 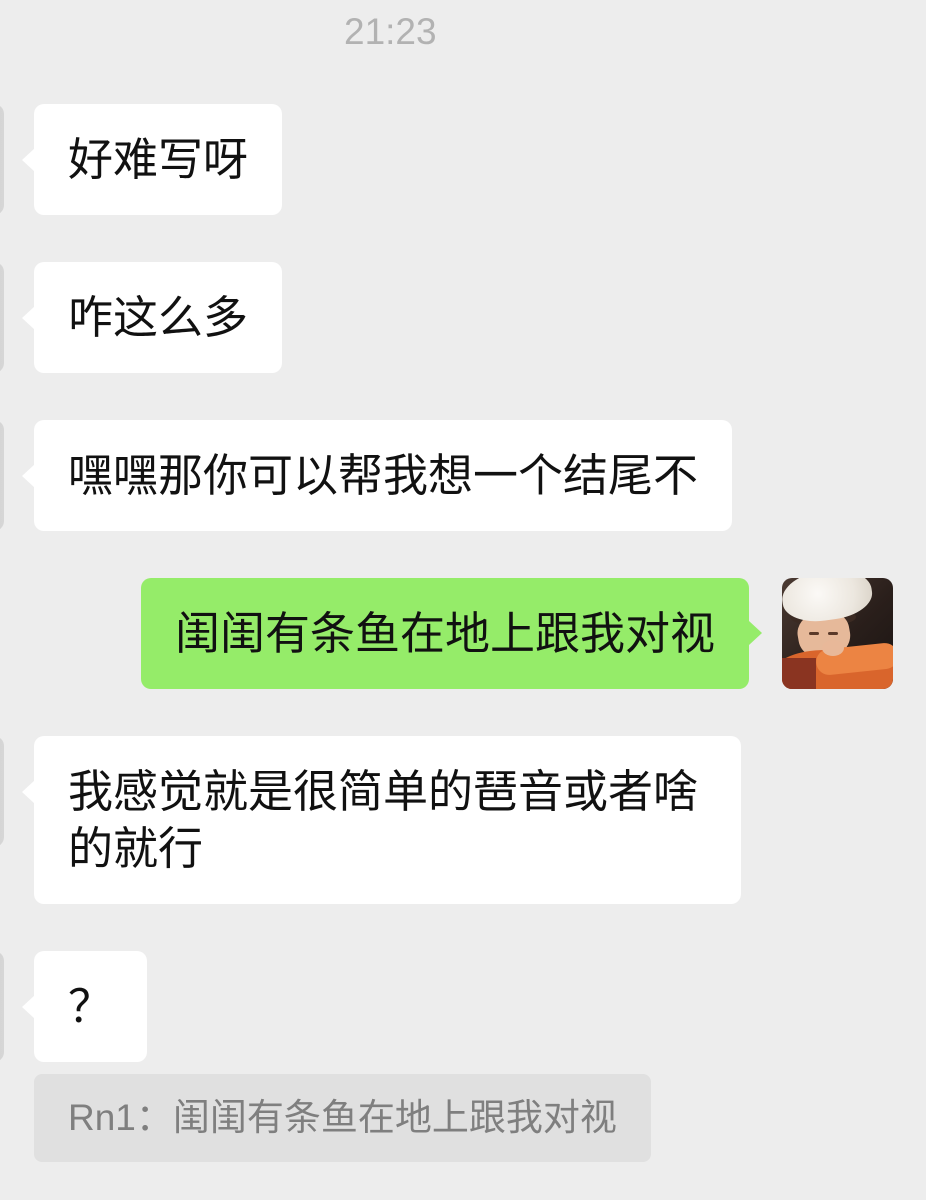 I want to click on quote-row: Rn1：闺闺有条鱼在地上跟我对视, so click(x=463, y=1118).